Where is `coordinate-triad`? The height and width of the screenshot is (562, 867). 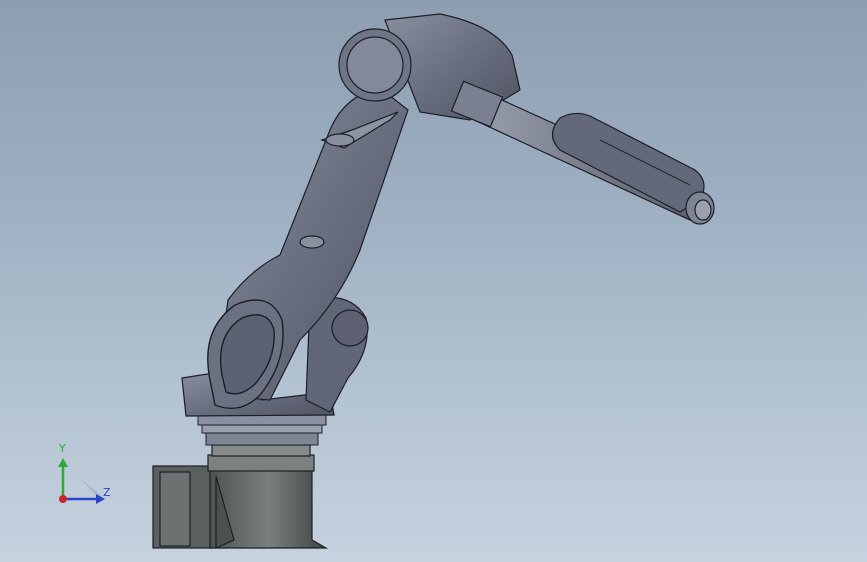
coordinate-triad is located at coordinates (81, 481).